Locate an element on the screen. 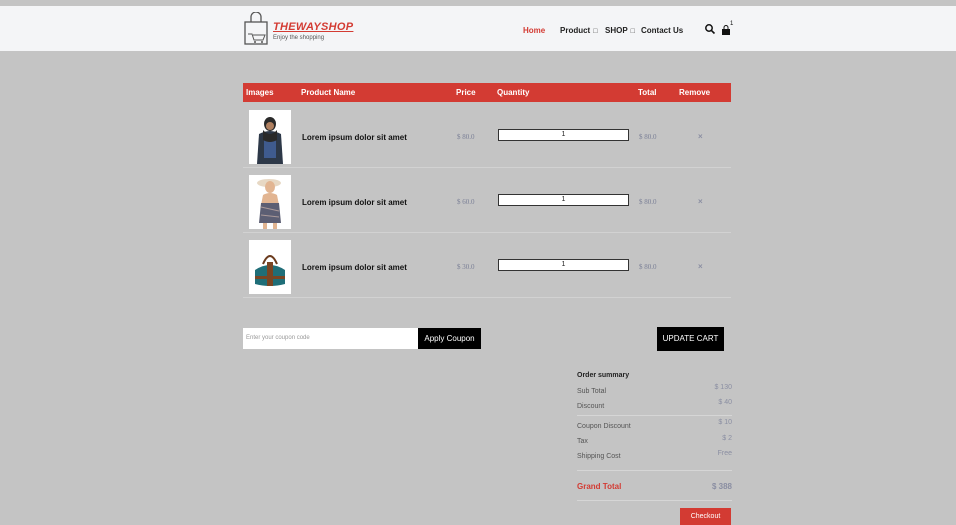 Image resolution: width=956 pixels, height=525 pixels. discount-value: $ 40 is located at coordinates (725, 402).